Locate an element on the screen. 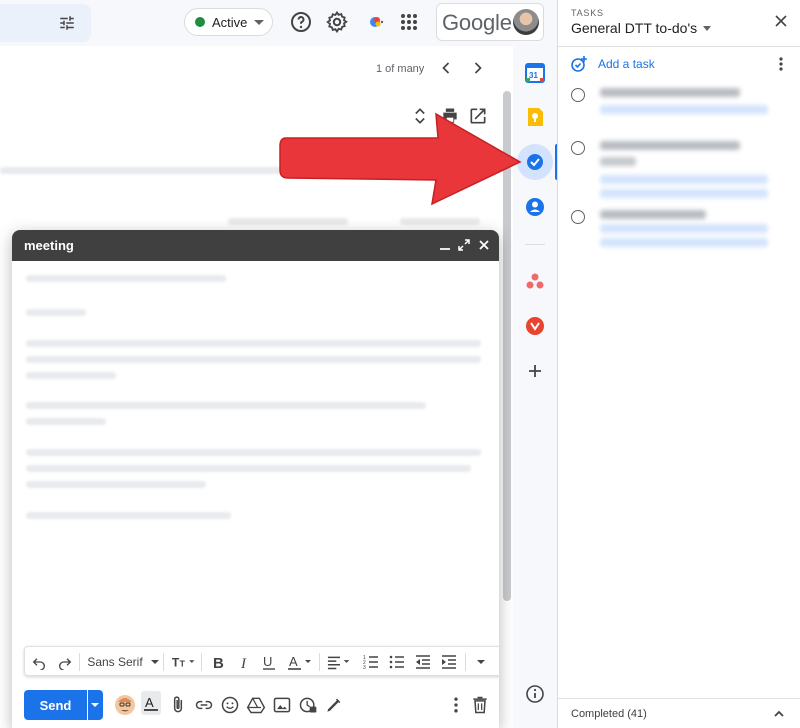 The width and height of the screenshot is (800, 728). confidential-icon is located at coordinates (308, 705).